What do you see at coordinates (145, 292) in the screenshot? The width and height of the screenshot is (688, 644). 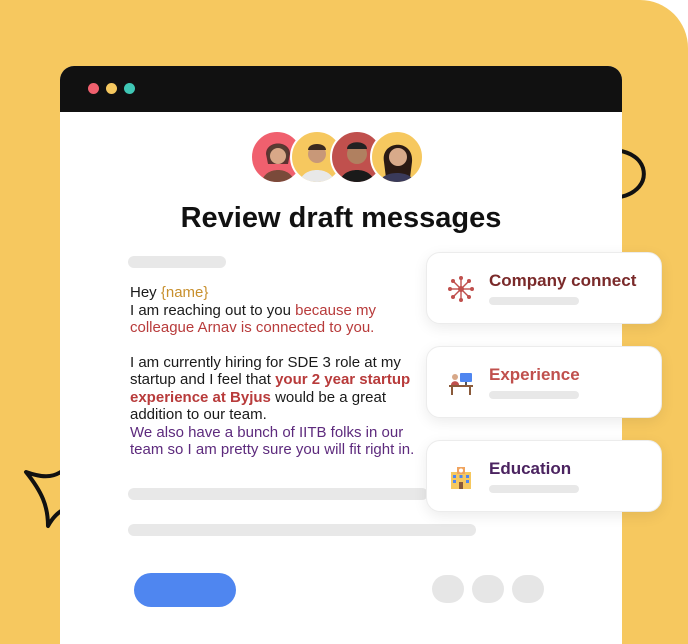 I see `greeting-text: Hey` at bounding box center [145, 292].